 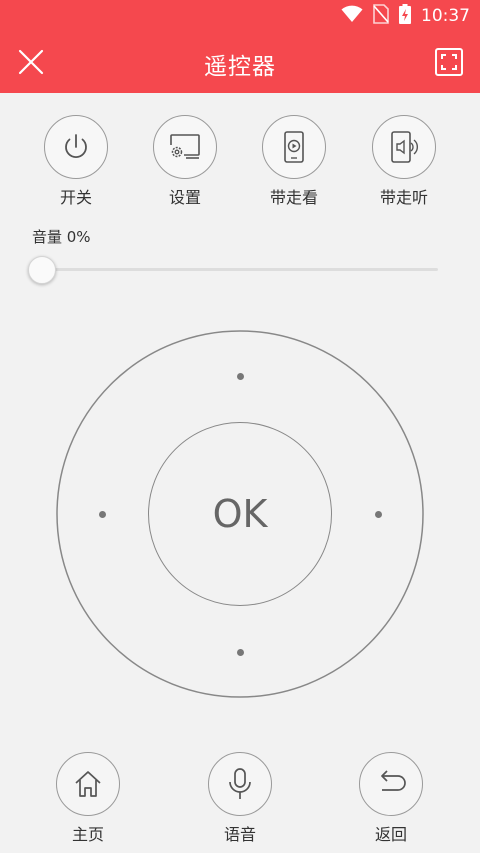 What do you see at coordinates (184, 197) in the screenshot?
I see `settings-label: 设置` at bounding box center [184, 197].